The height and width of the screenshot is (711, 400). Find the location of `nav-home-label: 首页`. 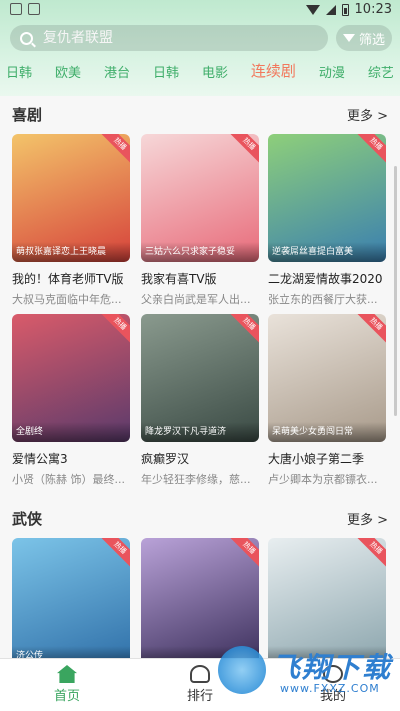

nav-home-label: 首页 is located at coordinates (66, 696).